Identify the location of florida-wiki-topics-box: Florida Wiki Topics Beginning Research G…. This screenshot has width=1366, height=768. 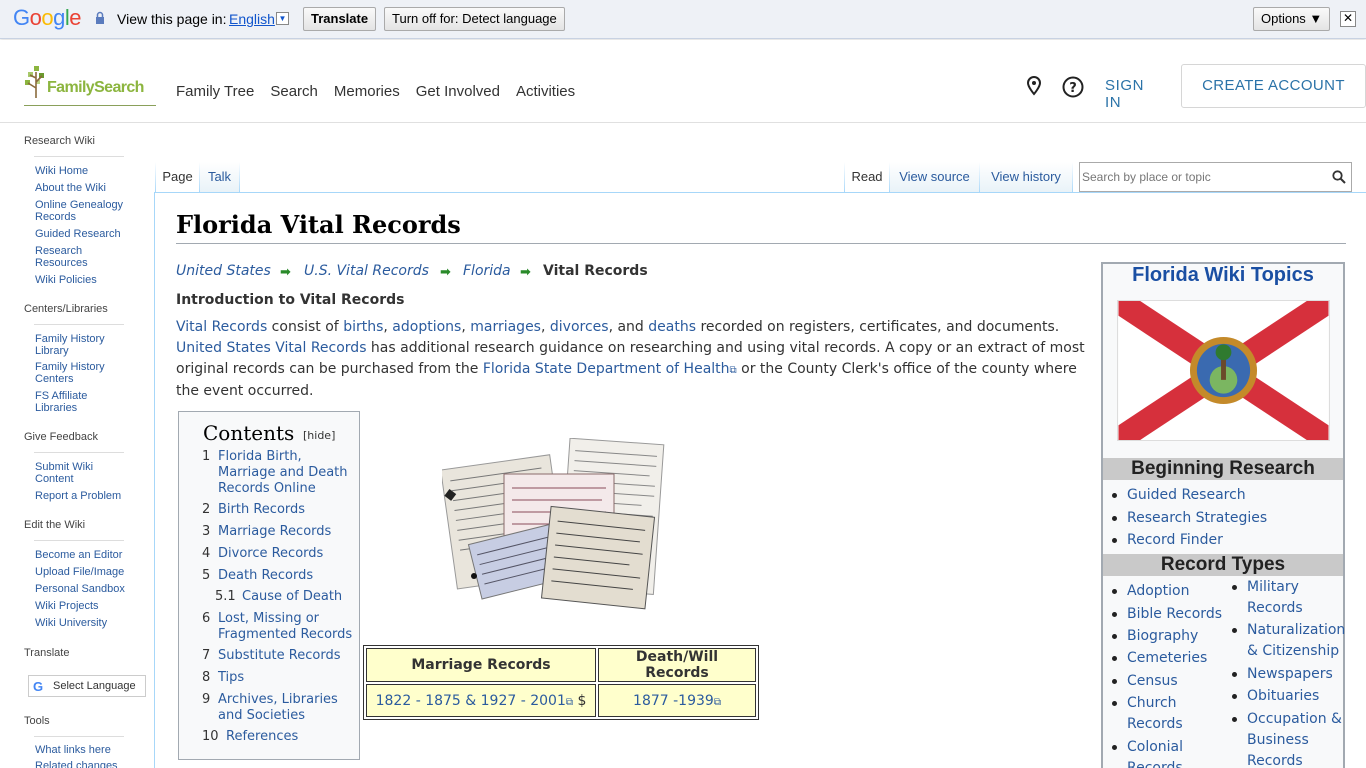
(1223, 515).